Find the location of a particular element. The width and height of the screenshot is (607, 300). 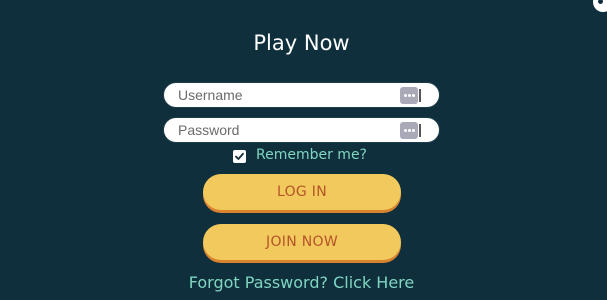

remember-me-label: Remember me? is located at coordinates (311, 155).